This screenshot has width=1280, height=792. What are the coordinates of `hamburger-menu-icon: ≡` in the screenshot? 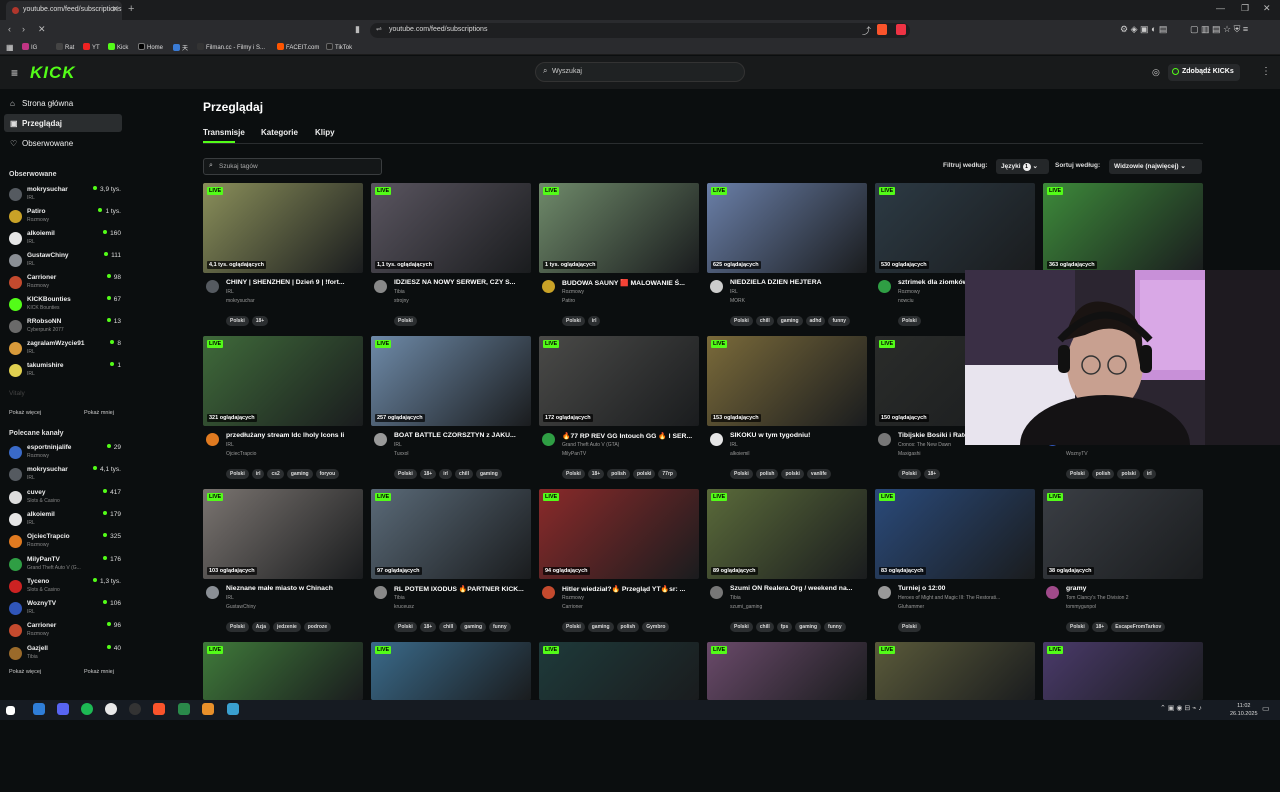 It's located at (14, 73).